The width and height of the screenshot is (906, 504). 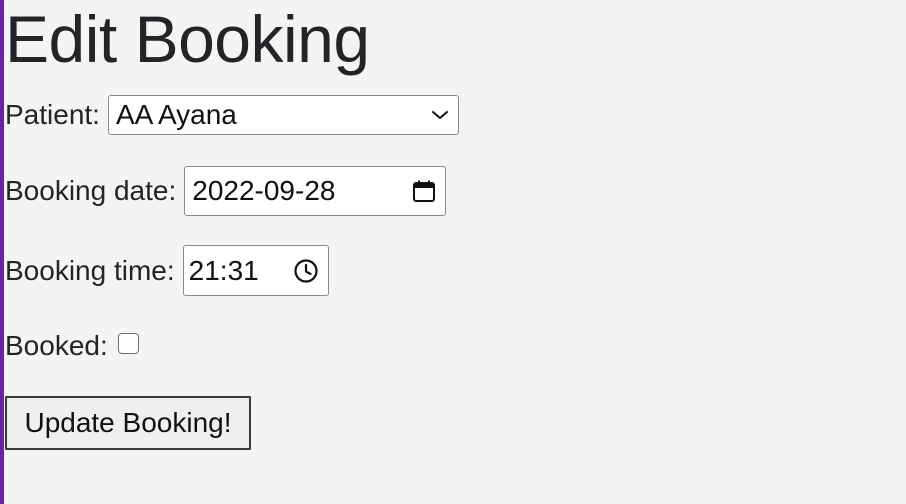 I want to click on booked-label: Booked:, so click(x=56, y=345).